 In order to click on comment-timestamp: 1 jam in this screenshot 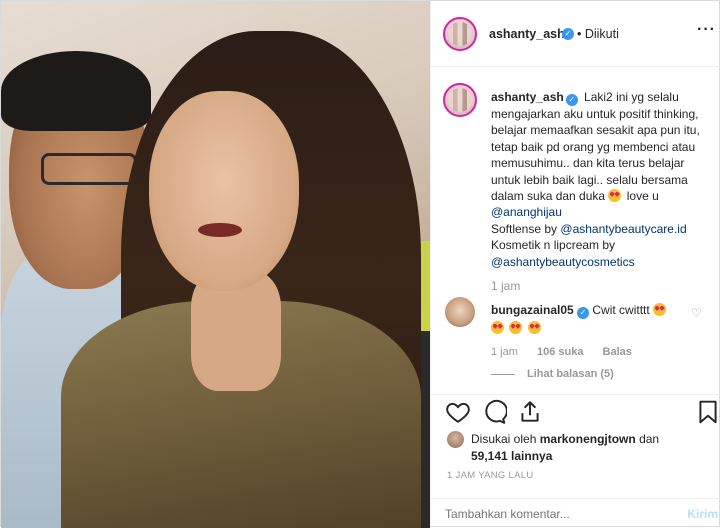, I will do `click(504, 352)`.